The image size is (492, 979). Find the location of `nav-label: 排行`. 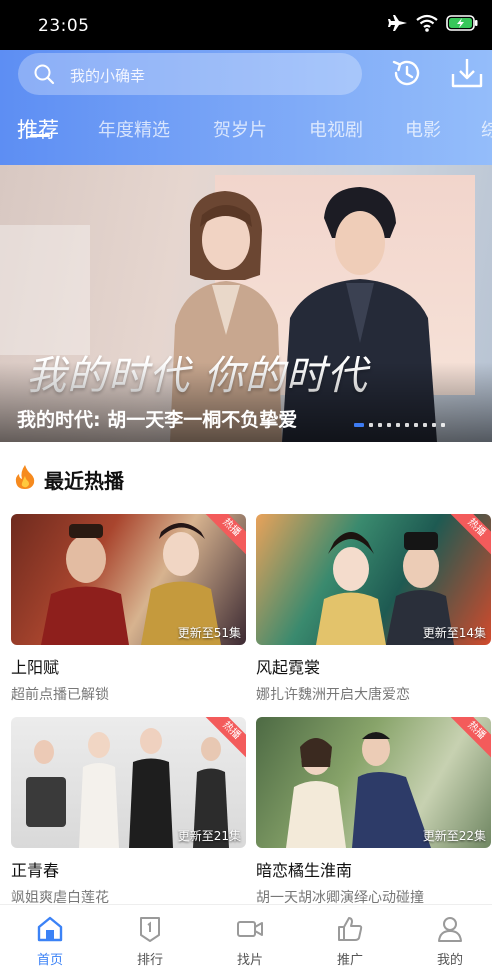

nav-label: 排行 is located at coordinates (149, 960).